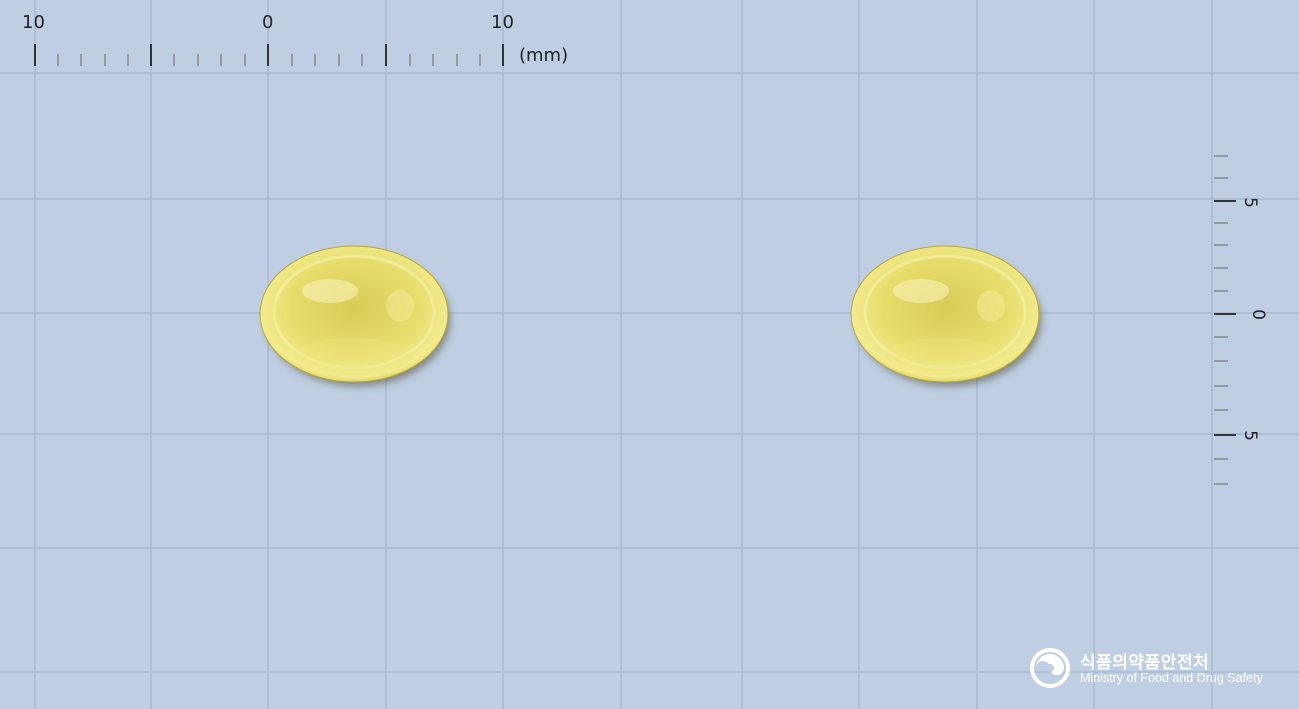 The height and width of the screenshot is (709, 1299). I want to click on right-ruler-label-bottom: 5, so click(1249, 435).